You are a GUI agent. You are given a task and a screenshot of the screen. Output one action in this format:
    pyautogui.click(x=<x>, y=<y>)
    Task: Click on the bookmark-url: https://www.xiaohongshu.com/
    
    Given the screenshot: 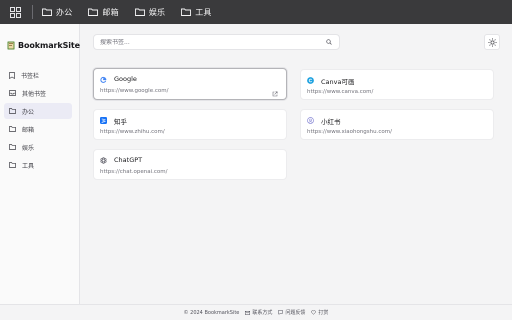 What is the action you would take?
    pyautogui.click(x=349, y=132)
    